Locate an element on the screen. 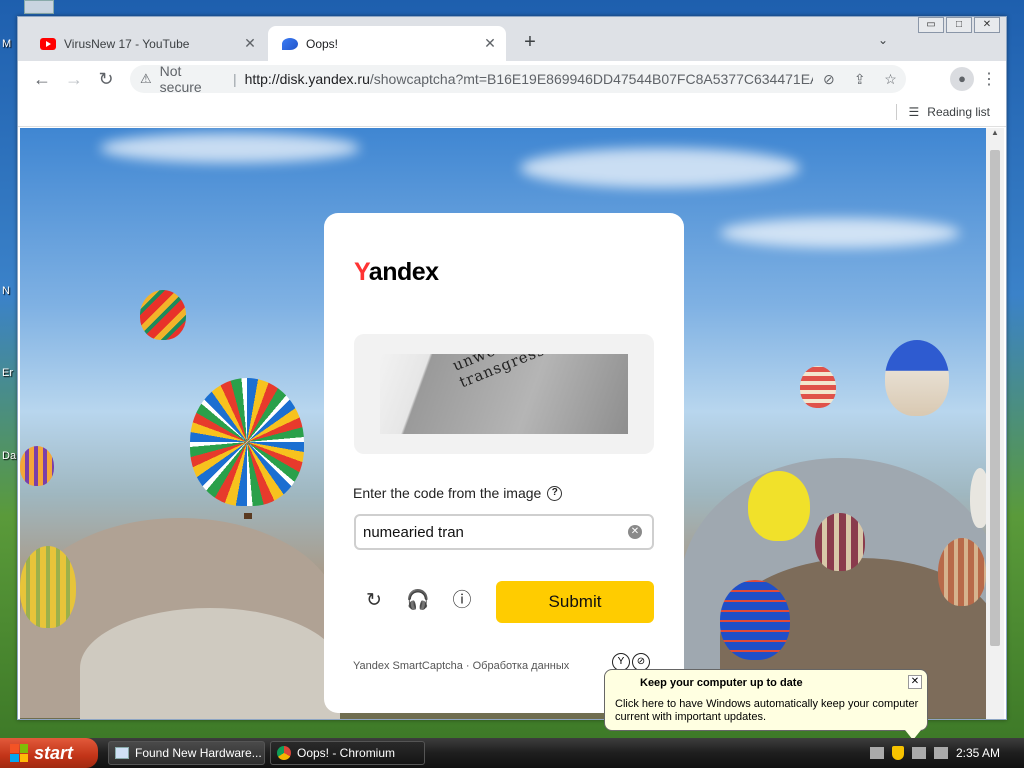  captcha-footer: Yandex SmartCaptcha · Обработка данных is located at coordinates (461, 666).